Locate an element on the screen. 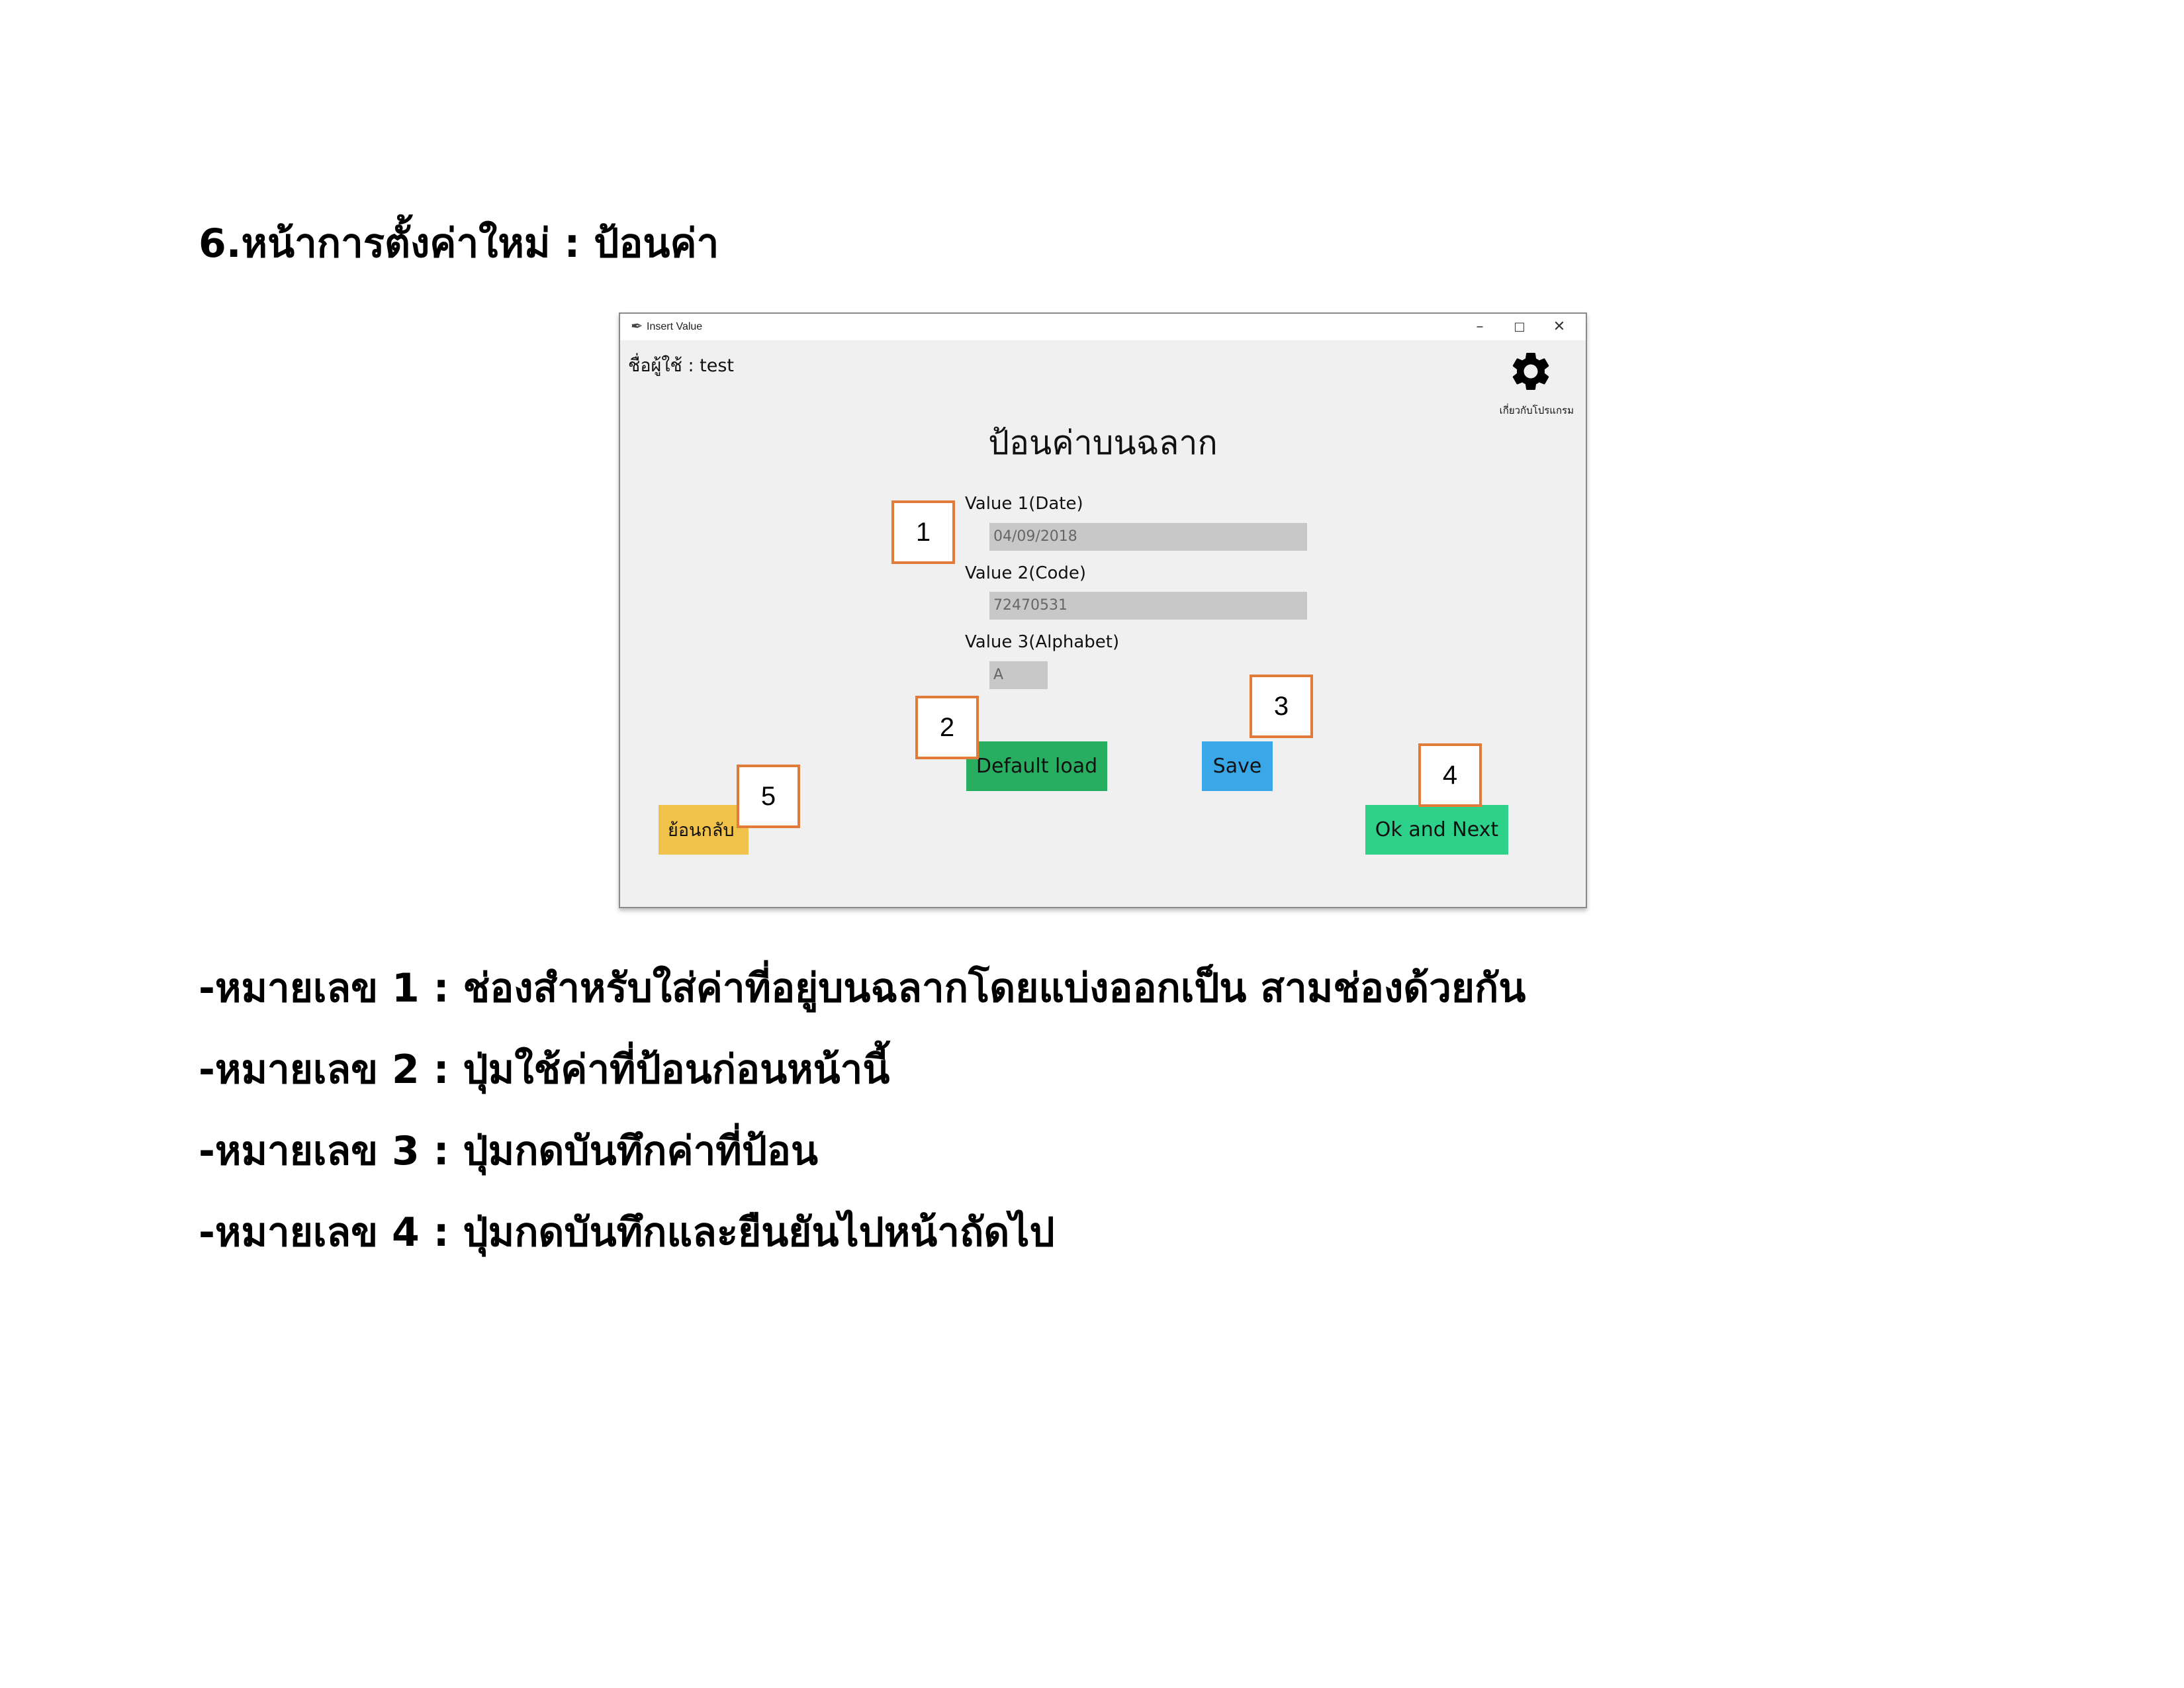  value2-label: Value 2(Code) is located at coordinates (1026, 573).